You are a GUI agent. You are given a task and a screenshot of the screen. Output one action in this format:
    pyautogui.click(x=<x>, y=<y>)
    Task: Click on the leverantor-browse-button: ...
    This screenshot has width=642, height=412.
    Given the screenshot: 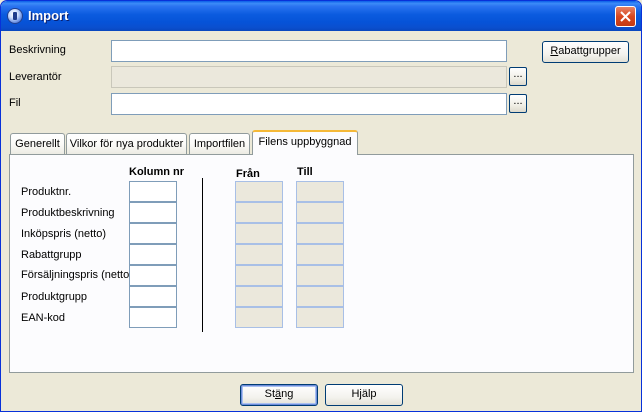 What is the action you would take?
    pyautogui.click(x=518, y=76)
    